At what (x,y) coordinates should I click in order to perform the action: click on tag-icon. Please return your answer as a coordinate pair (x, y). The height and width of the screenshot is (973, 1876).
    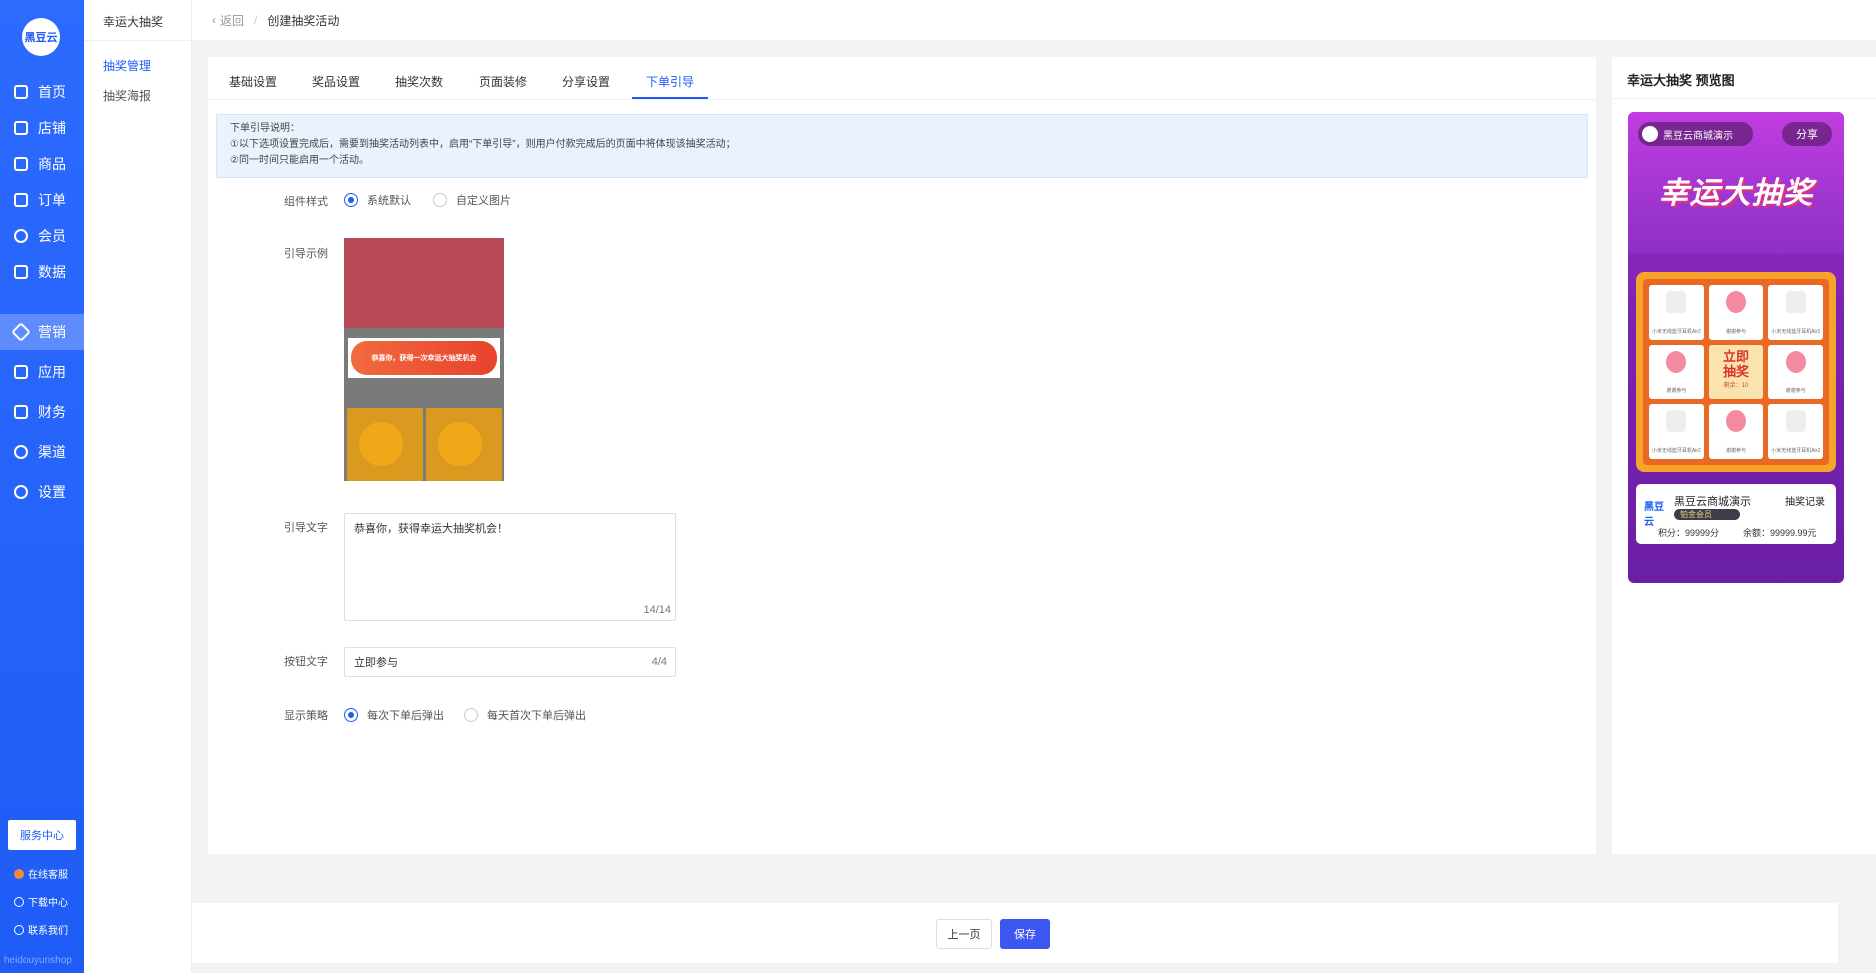
    Looking at the image, I should click on (21, 332).